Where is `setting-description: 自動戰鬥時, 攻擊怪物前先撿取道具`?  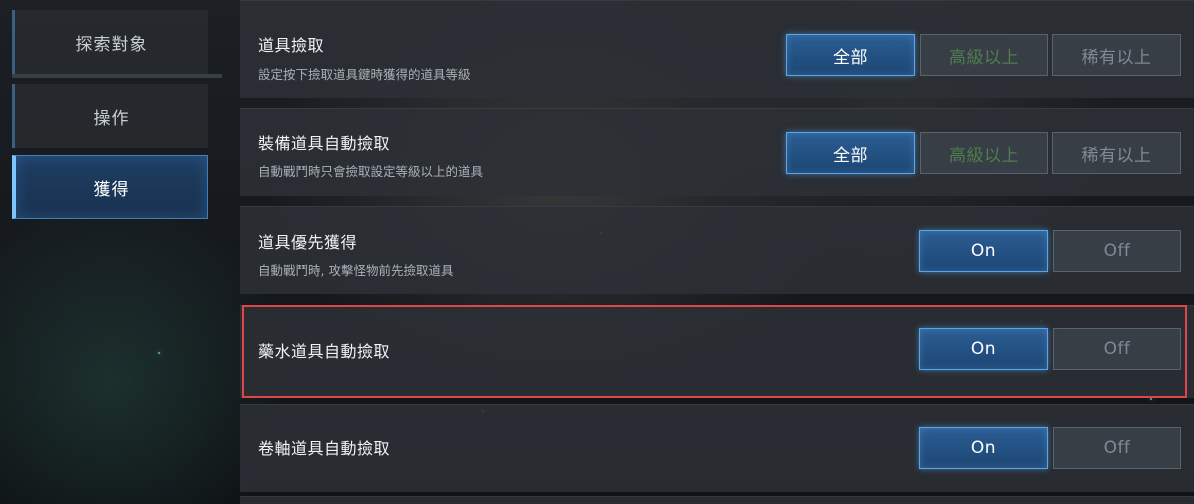
setting-description: 自動戰鬥時, 攻擊怪物前先撿取道具 is located at coordinates (356, 270).